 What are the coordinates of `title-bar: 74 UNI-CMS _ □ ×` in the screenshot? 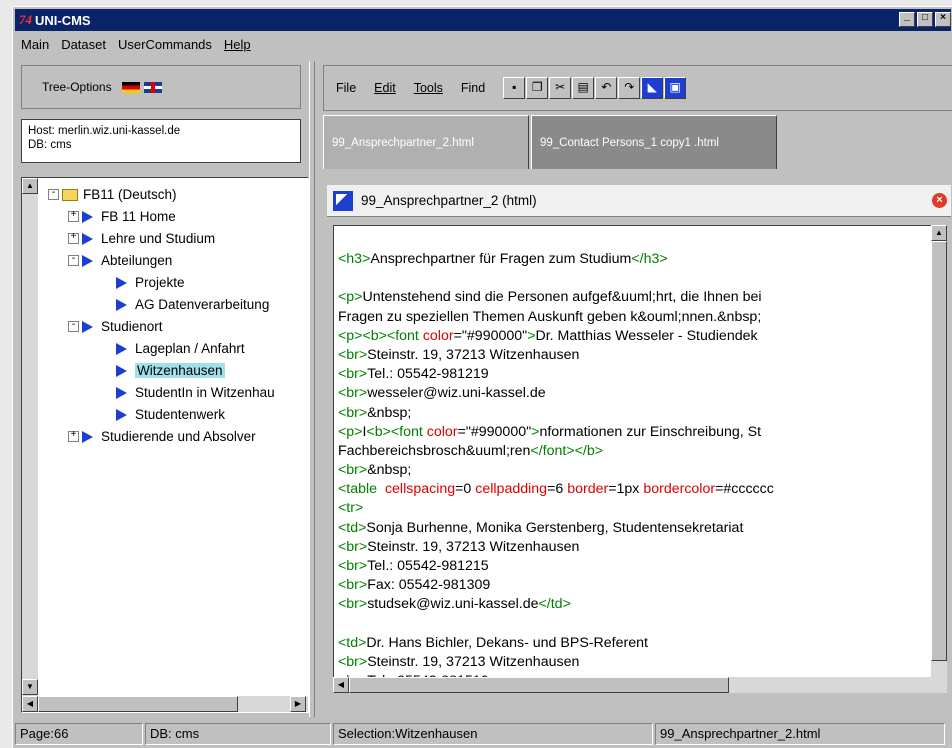 It's located at (483, 20).